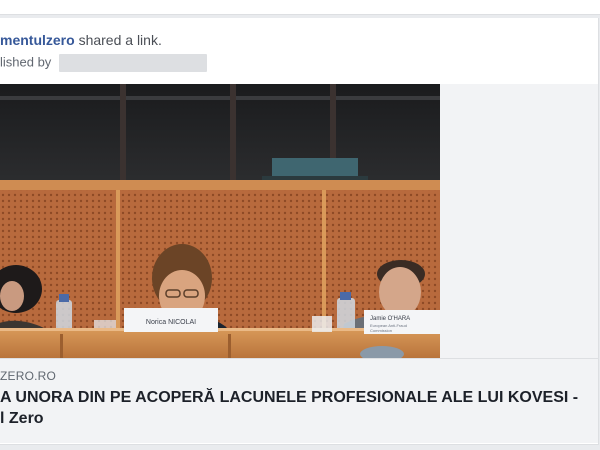  I want to click on headline-line-2: l Zero, so click(22, 418).